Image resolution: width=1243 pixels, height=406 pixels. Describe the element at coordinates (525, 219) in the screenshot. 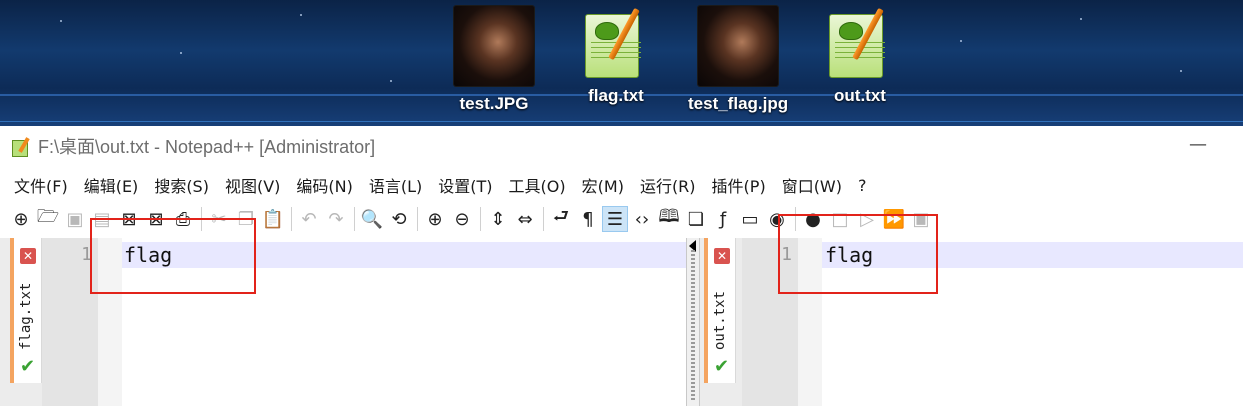

I see `sync-horizontal-icon: ⇔` at that location.